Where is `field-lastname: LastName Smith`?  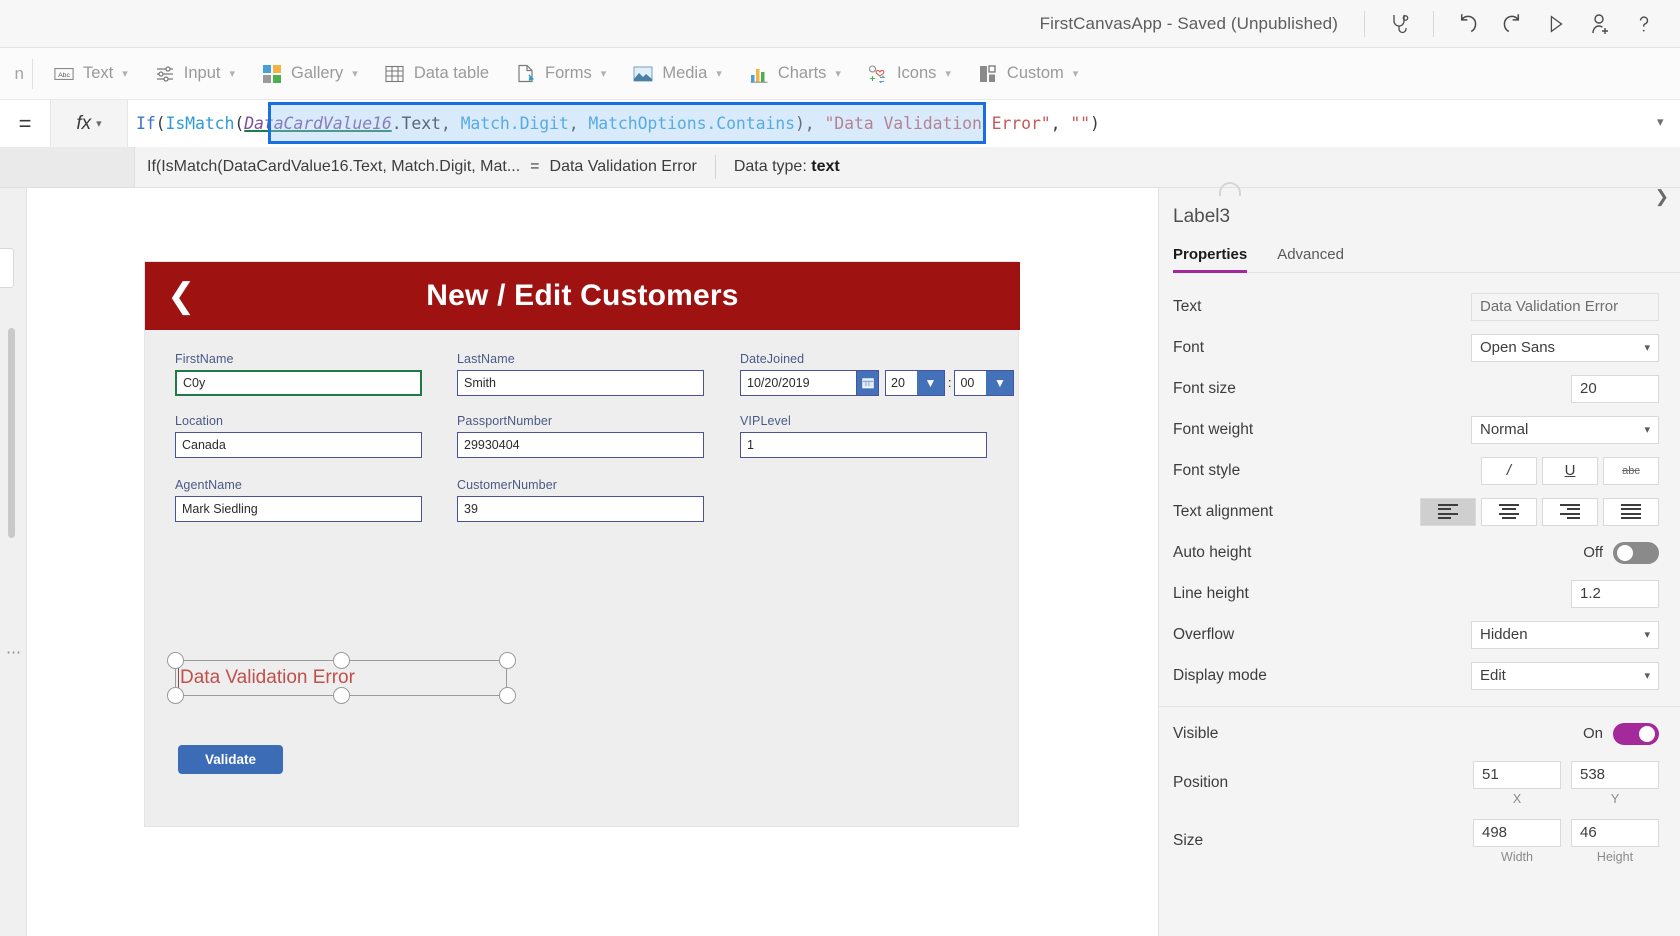 field-lastname: LastName Smith is located at coordinates (580, 374).